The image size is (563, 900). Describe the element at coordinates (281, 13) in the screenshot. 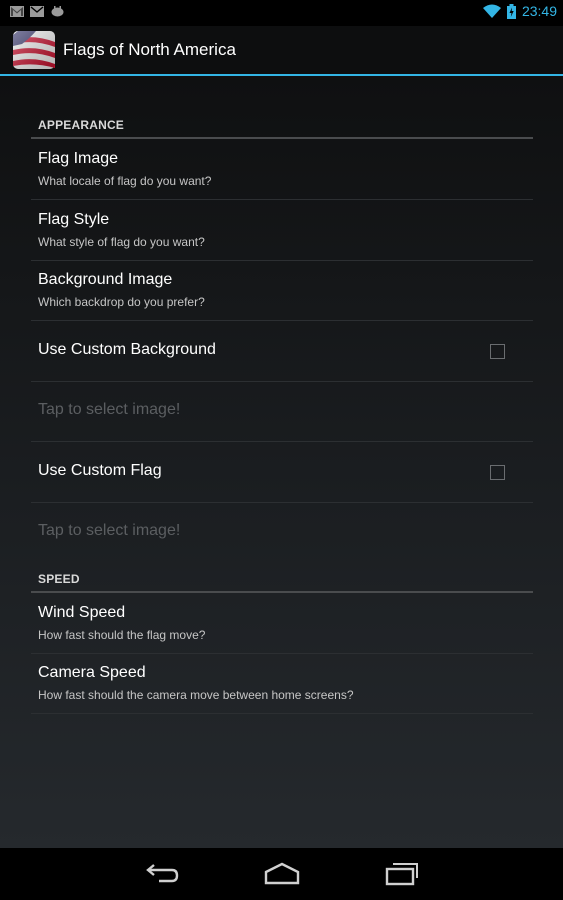

I see `status-bar: 23:49` at that location.